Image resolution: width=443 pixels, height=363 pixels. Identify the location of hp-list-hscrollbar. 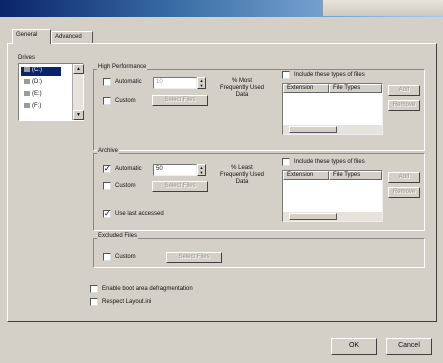
(332, 129).